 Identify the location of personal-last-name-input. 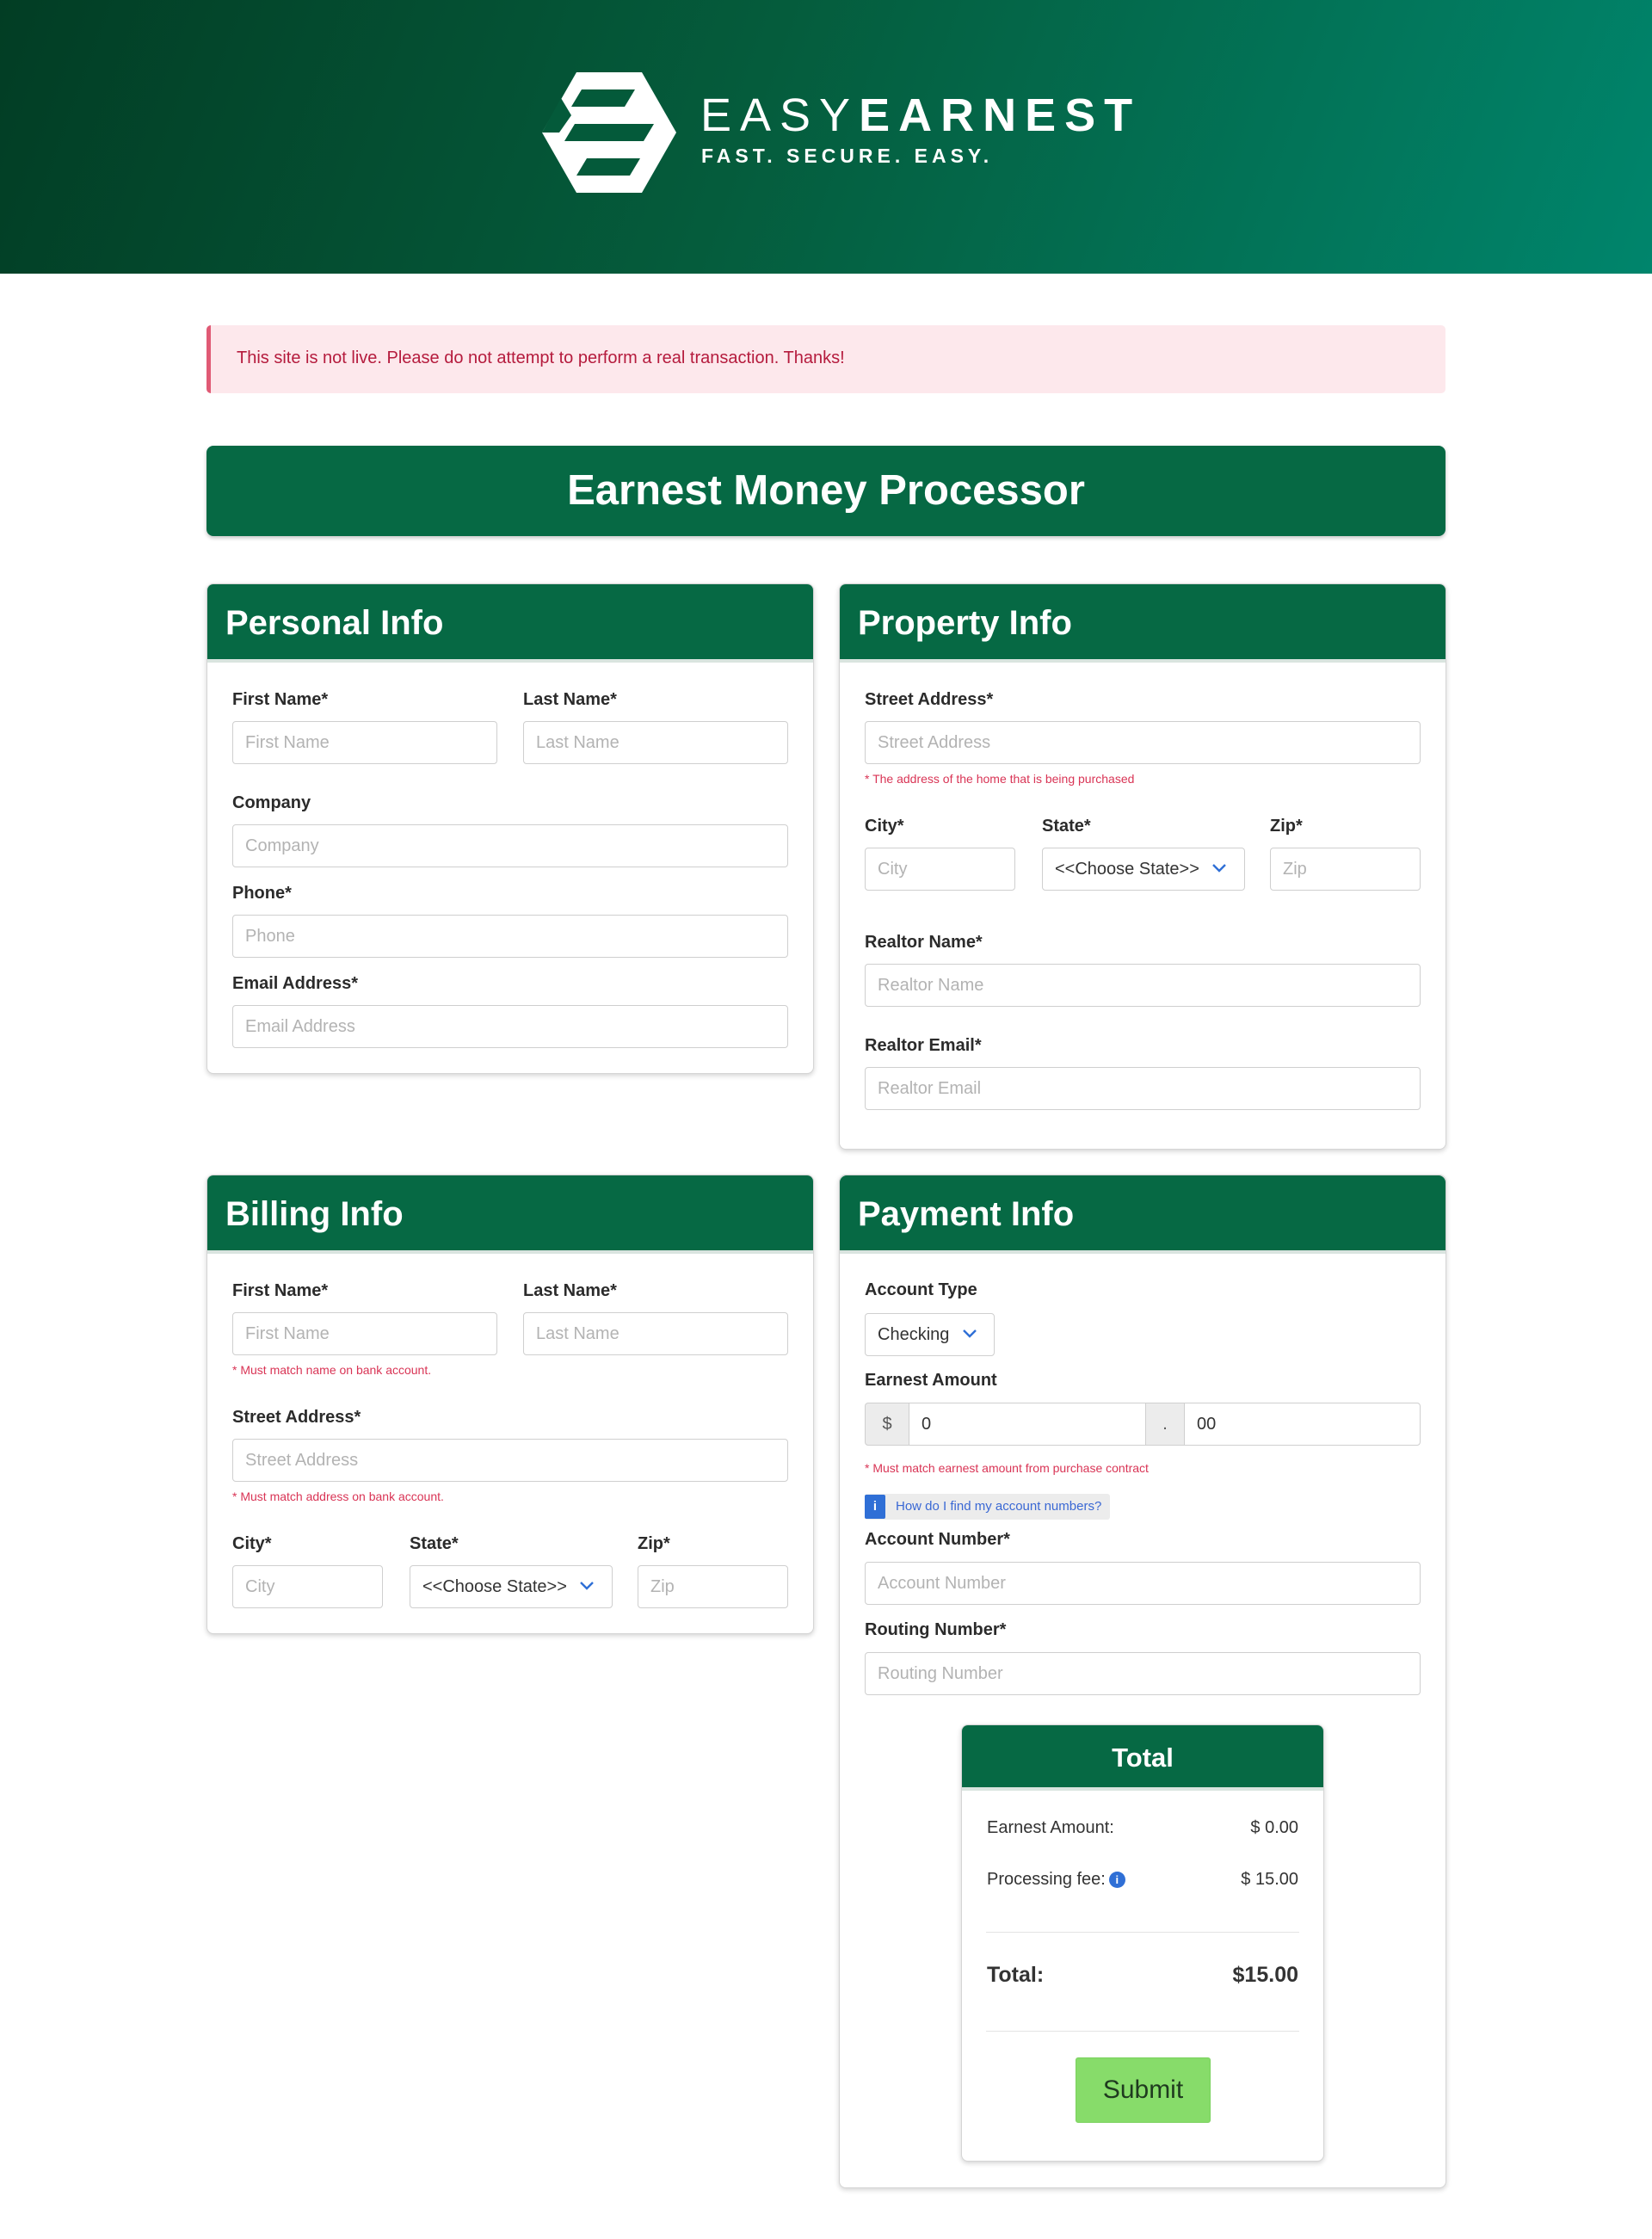
(655, 742).